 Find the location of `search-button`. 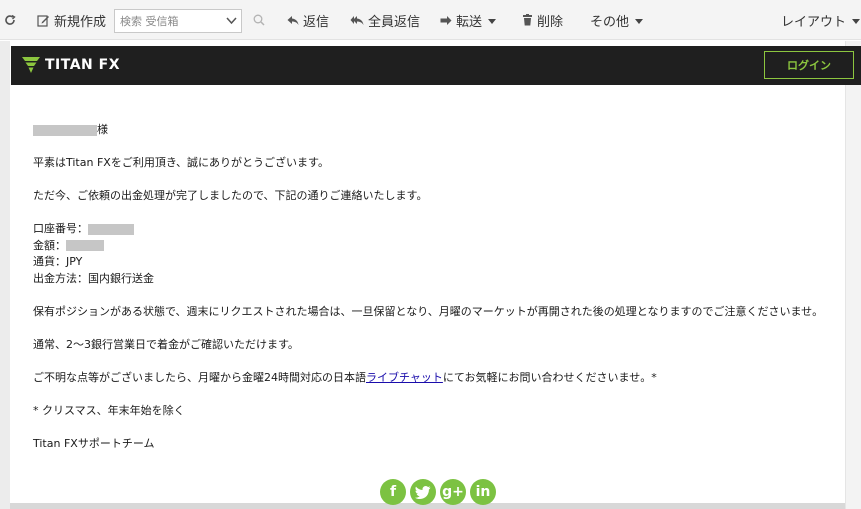

search-button is located at coordinates (261, 20).